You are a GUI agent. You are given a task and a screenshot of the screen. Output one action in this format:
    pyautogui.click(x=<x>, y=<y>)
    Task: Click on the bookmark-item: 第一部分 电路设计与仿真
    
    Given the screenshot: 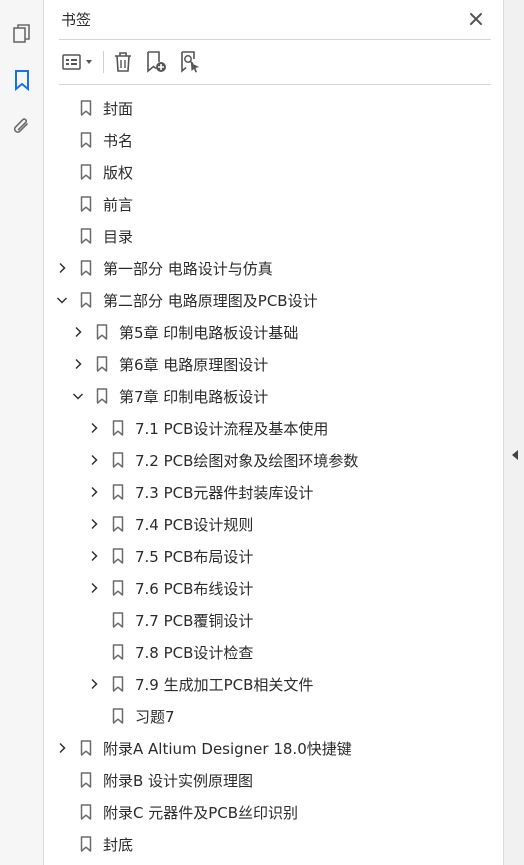 What is the action you would take?
    pyautogui.click(x=164, y=268)
    